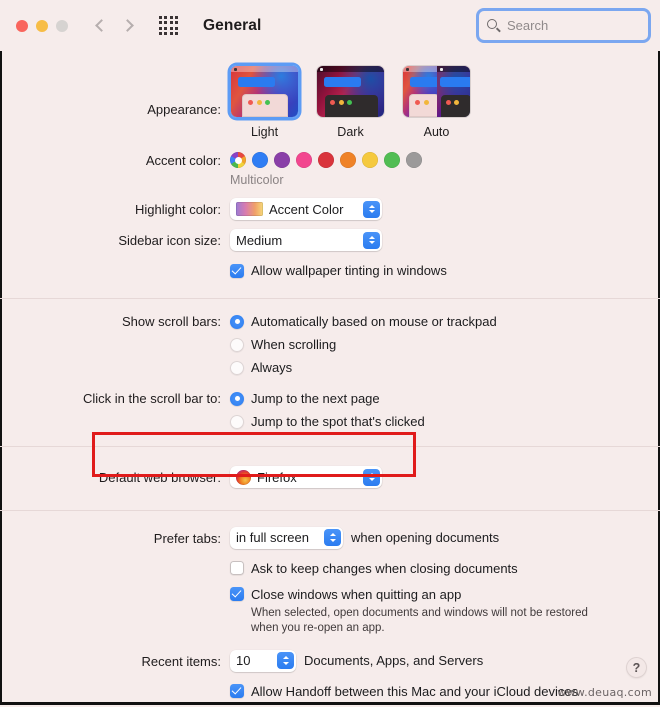 The height and width of the screenshot is (707, 660). Describe the element at coordinates (338, 421) in the screenshot. I see `scroll-bar-click-option-label: Jump to the spot that's clicked` at that location.